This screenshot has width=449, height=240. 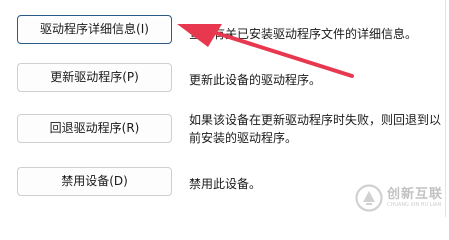 I want to click on update-driver-button: 更新驱动程序(P), so click(x=94, y=77).